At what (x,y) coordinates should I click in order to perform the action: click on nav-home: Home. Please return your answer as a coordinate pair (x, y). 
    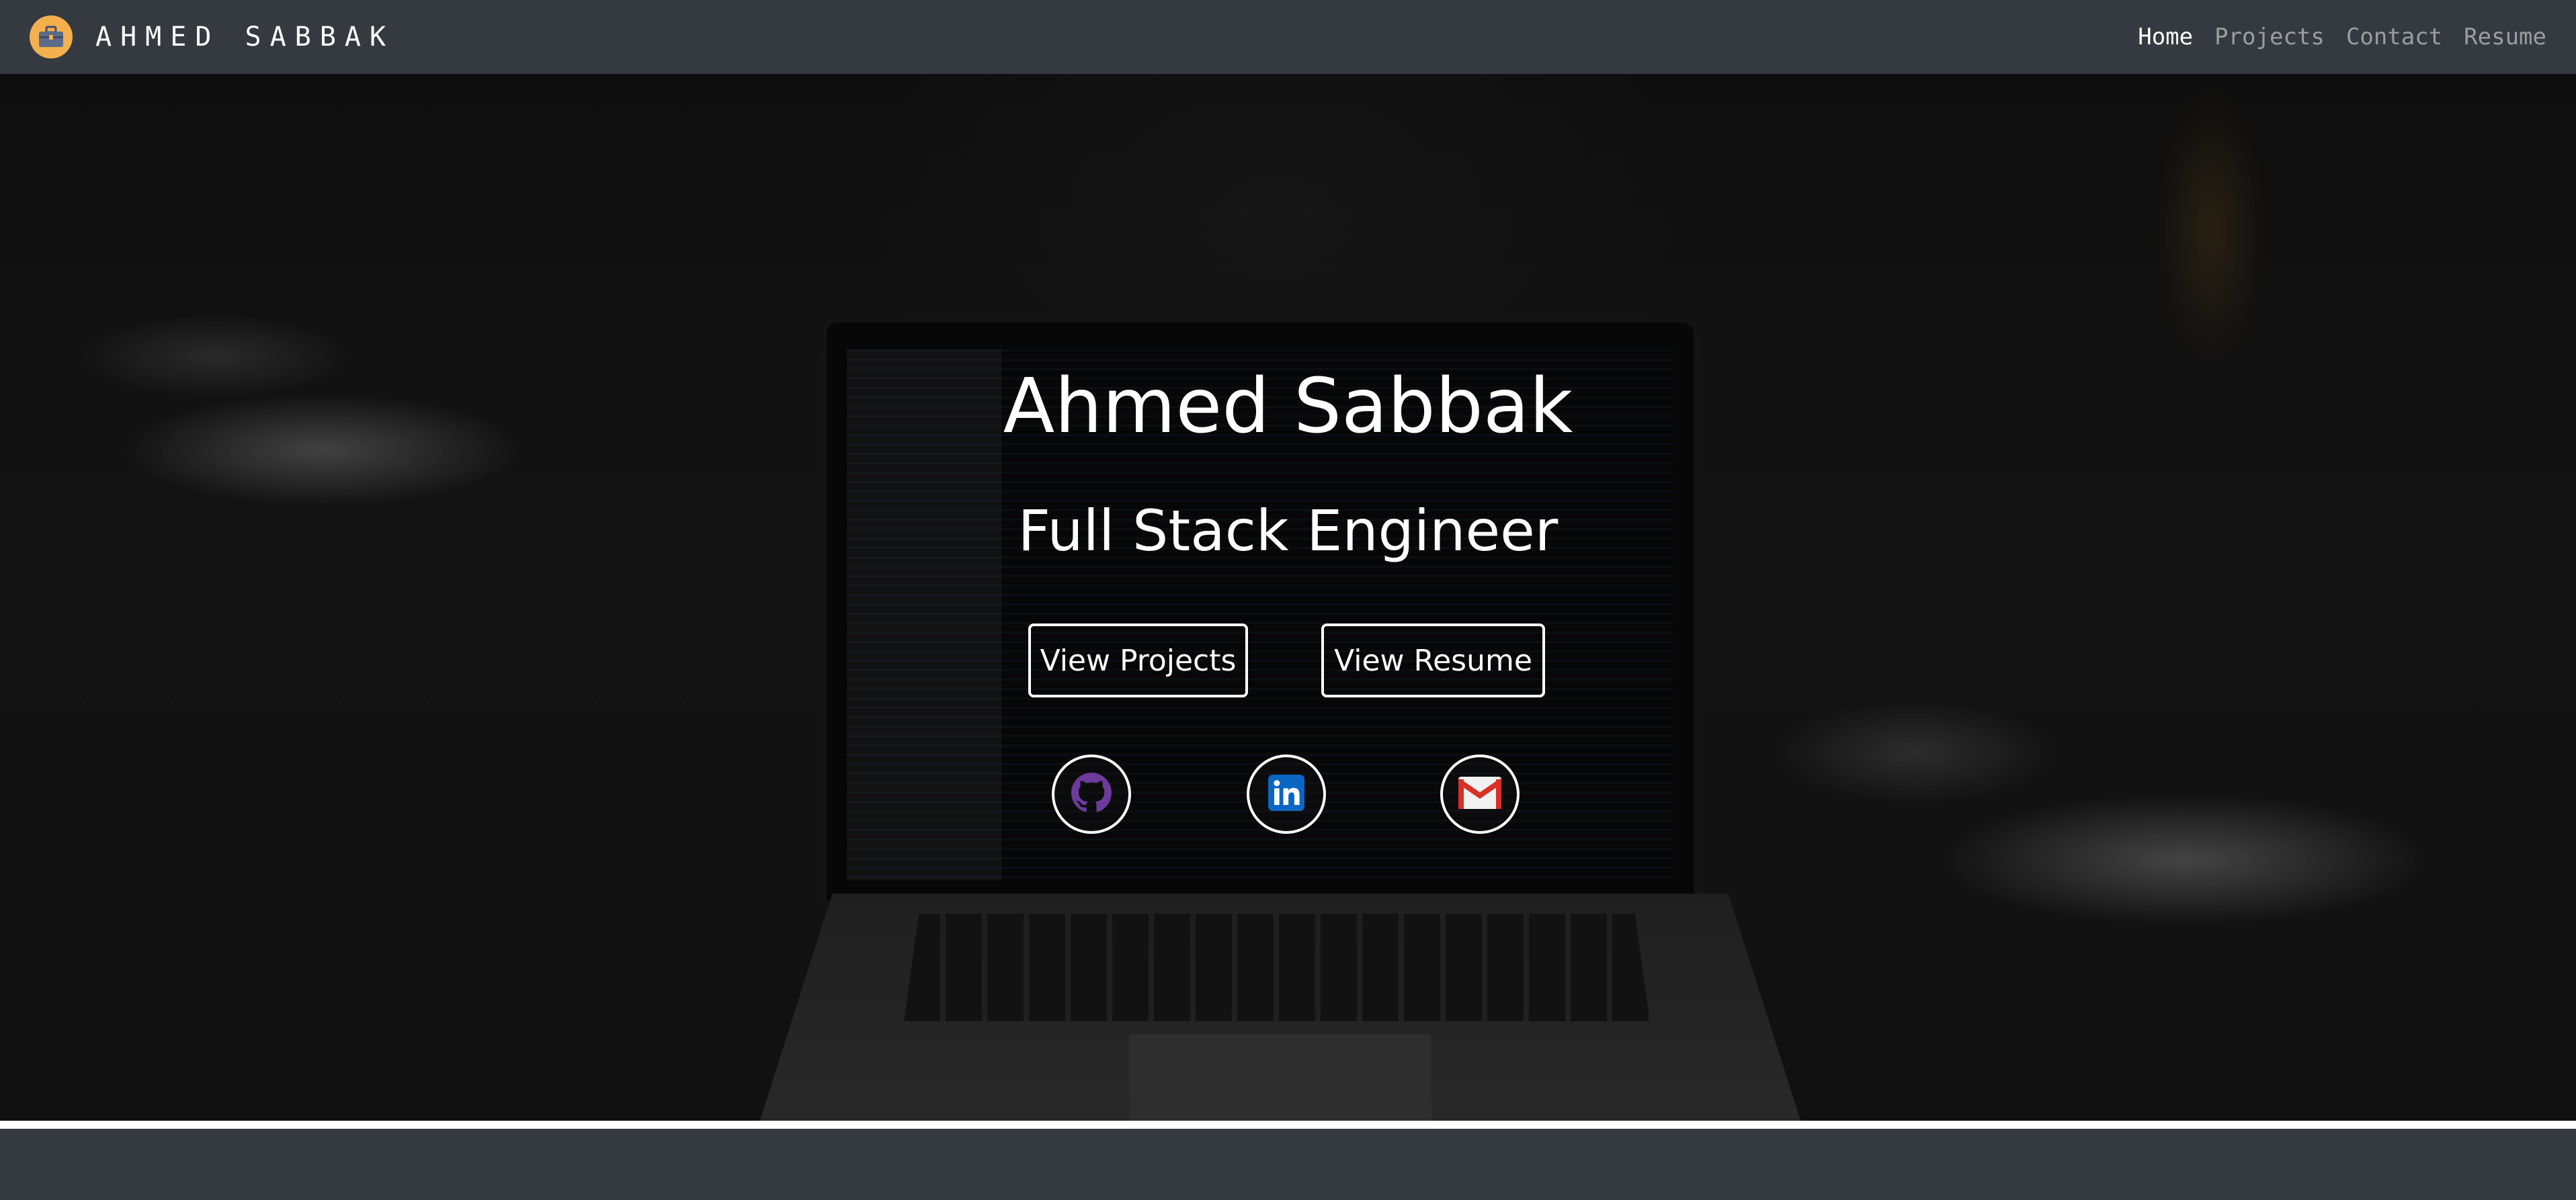
    Looking at the image, I should click on (2165, 37).